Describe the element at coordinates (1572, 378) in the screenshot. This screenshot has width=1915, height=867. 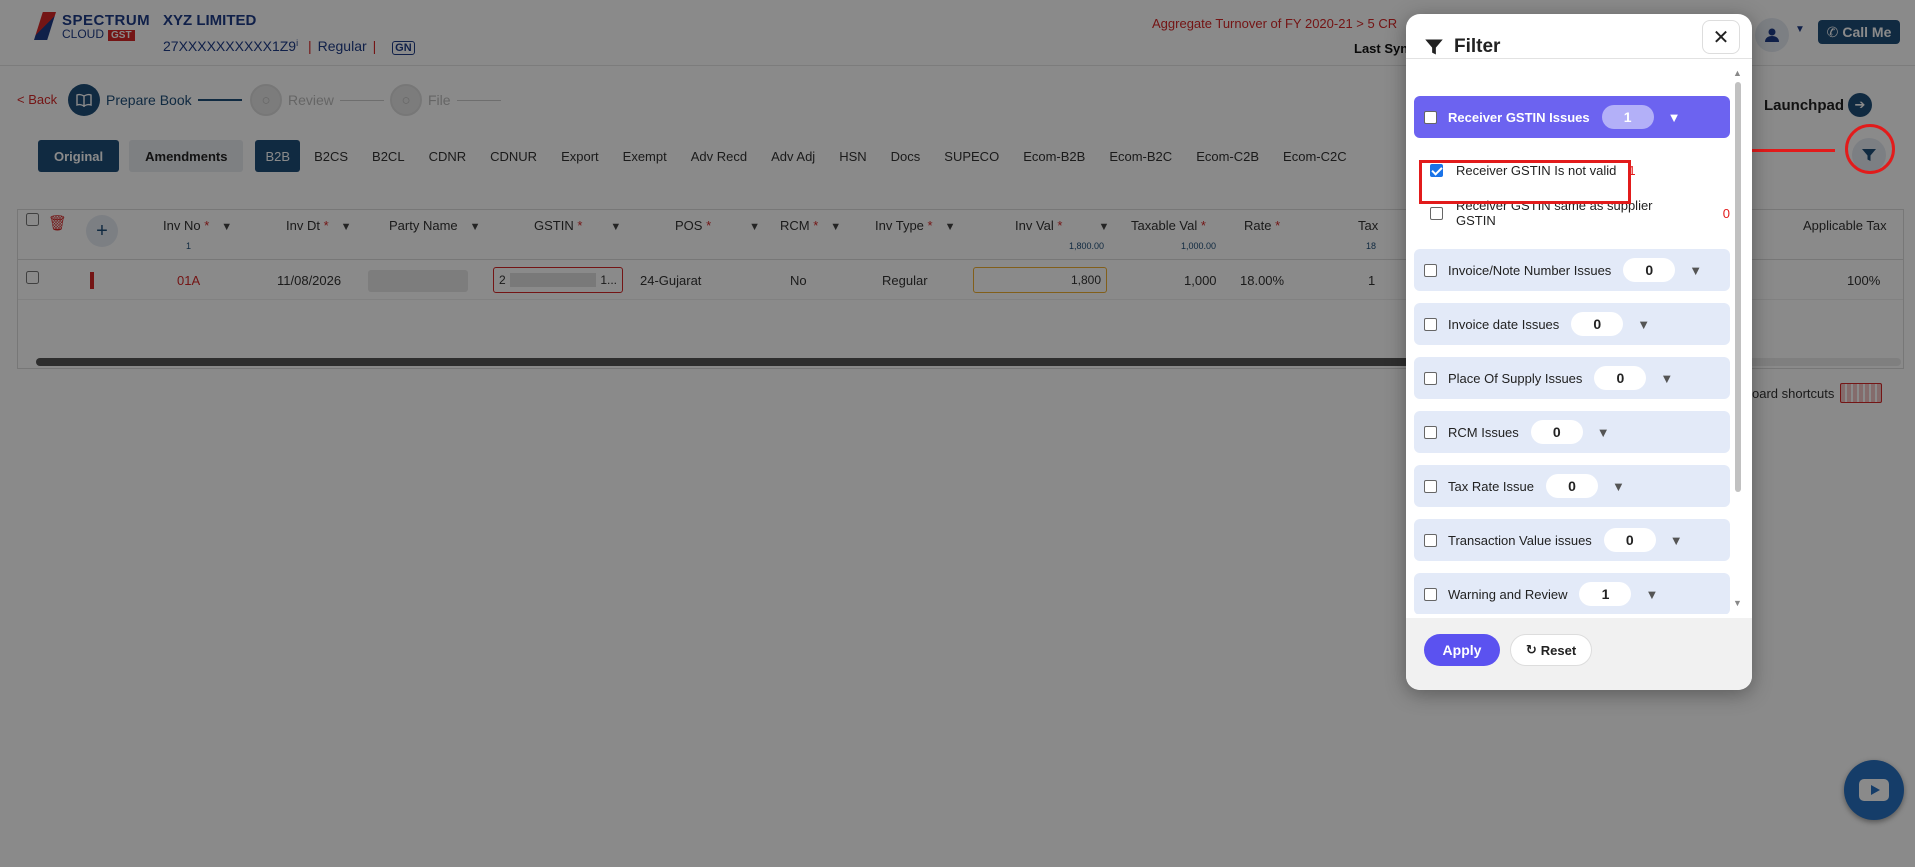
I see `filter-group-place-of-supply: Place Of Supply Issues 0 ▼` at that location.